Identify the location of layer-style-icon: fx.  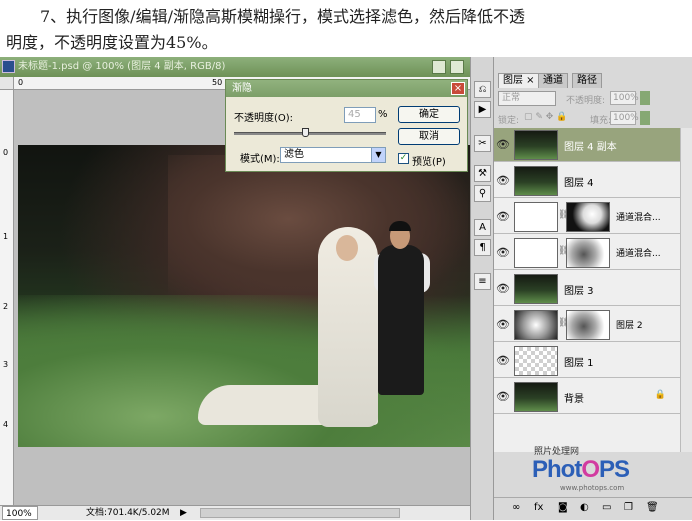
(538, 507).